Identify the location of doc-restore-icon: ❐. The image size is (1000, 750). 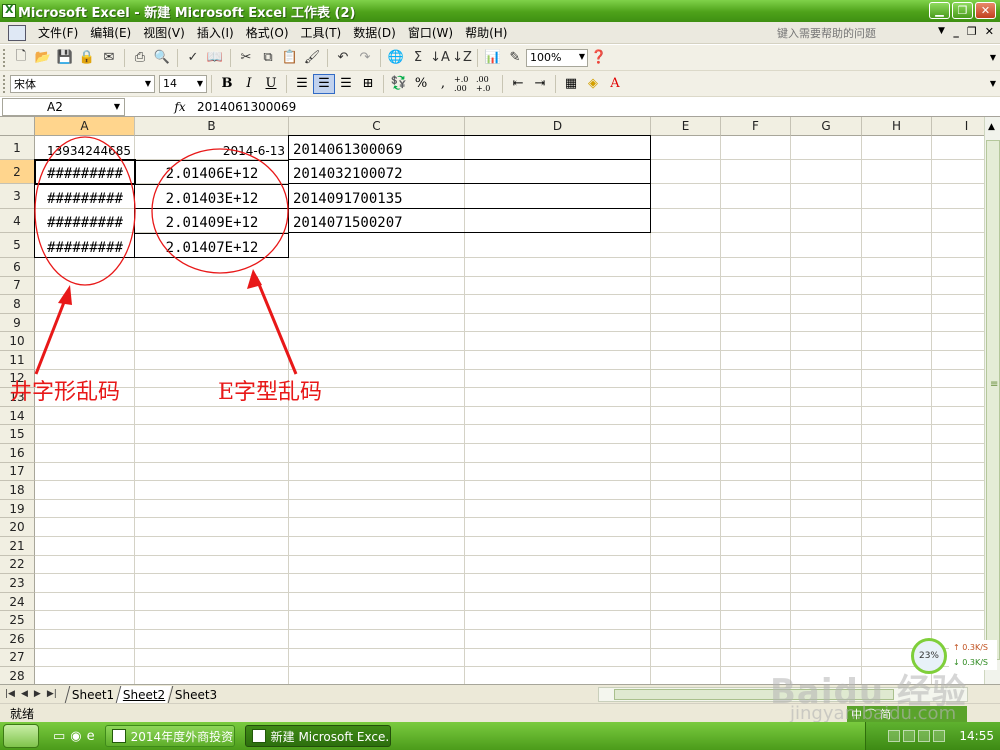
(972, 31).